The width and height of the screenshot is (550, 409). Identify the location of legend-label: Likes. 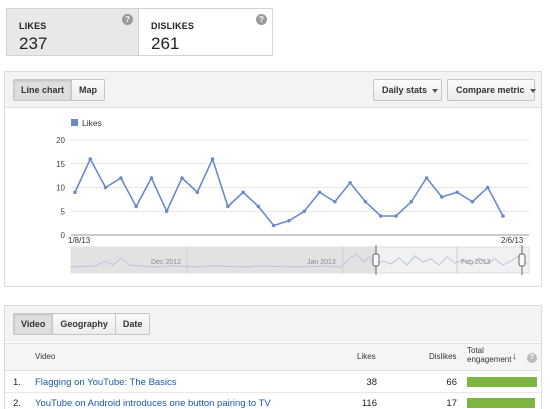
(92, 123).